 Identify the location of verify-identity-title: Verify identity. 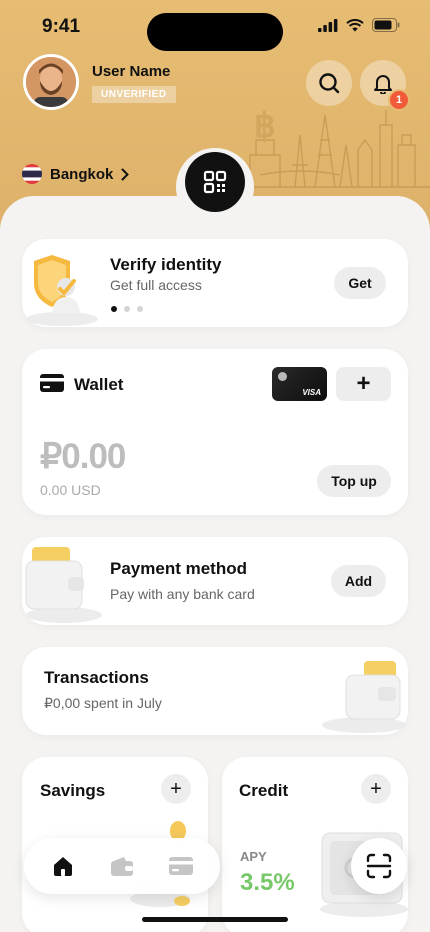
(166, 264).